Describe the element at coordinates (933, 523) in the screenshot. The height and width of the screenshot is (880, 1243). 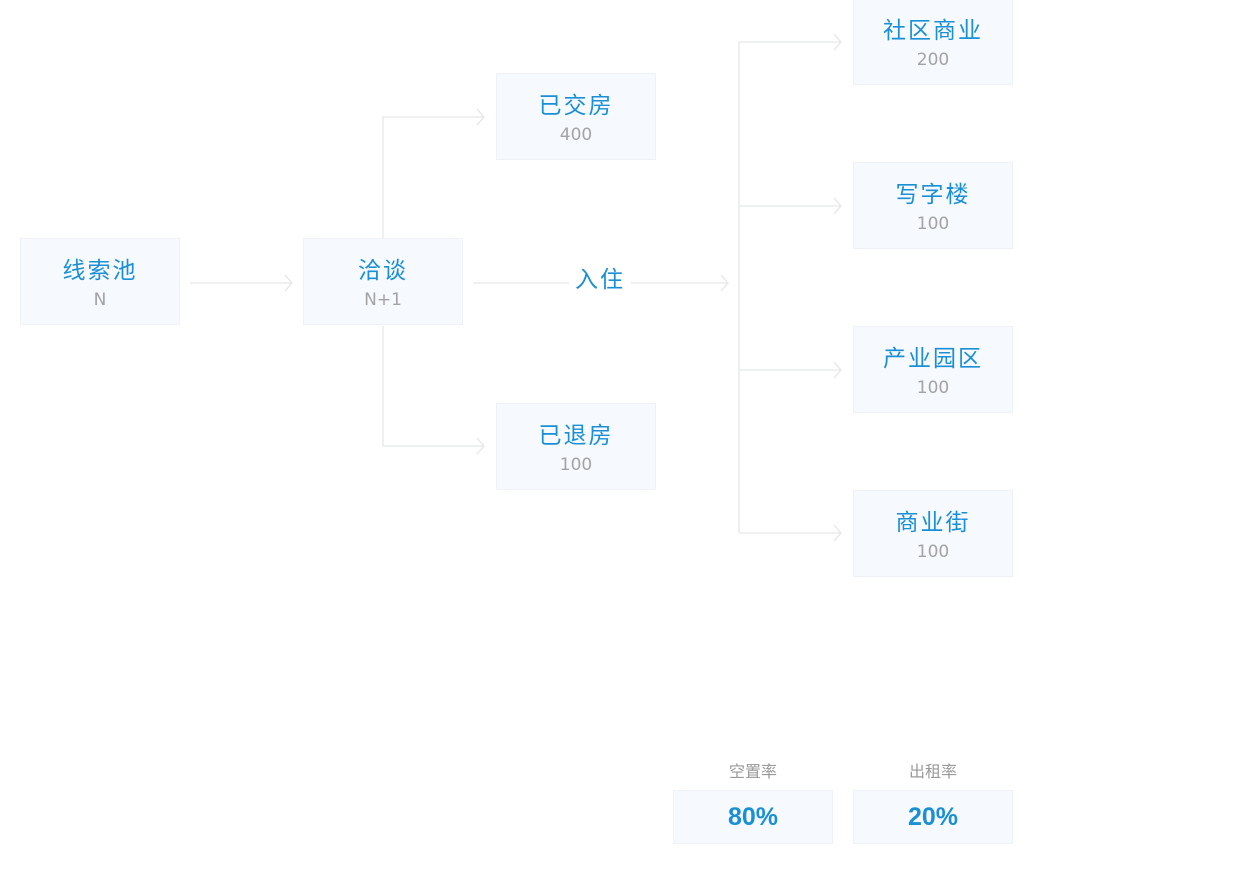
I see `node-title: 商业街` at that location.